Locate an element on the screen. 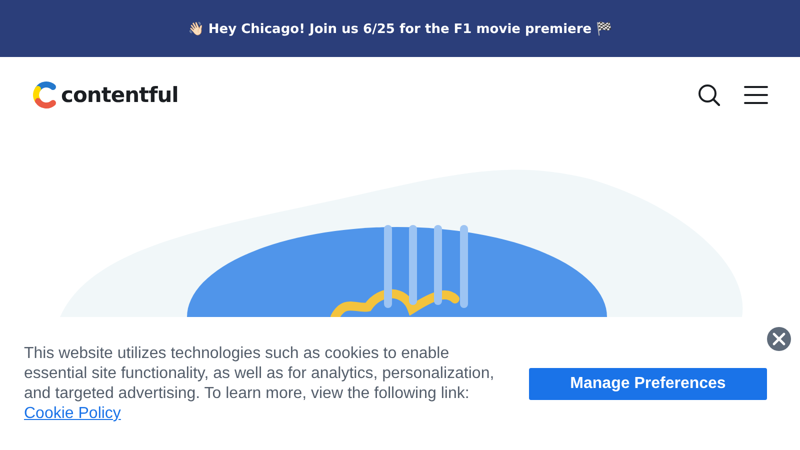 The image size is (800, 450). announcement-link: 👋🏻 Hey Chicago! Join us 6/25 for the F1 movie premiere 🏁 is located at coordinates (400, 28).